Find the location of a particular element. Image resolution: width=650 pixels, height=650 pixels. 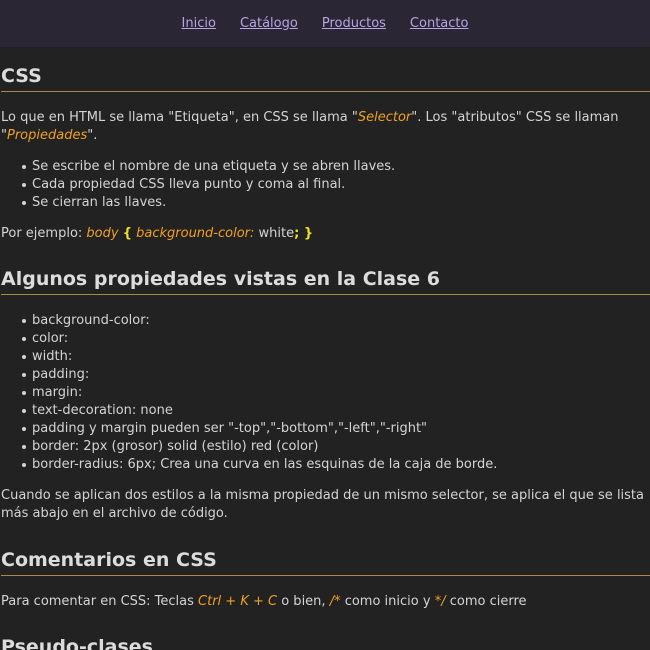

example-property: background-color: is located at coordinates (195, 233).